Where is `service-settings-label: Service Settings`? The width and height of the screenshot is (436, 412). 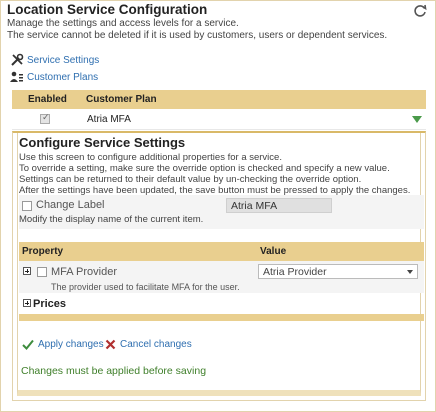 service-settings-label: Service Settings is located at coordinates (63, 60).